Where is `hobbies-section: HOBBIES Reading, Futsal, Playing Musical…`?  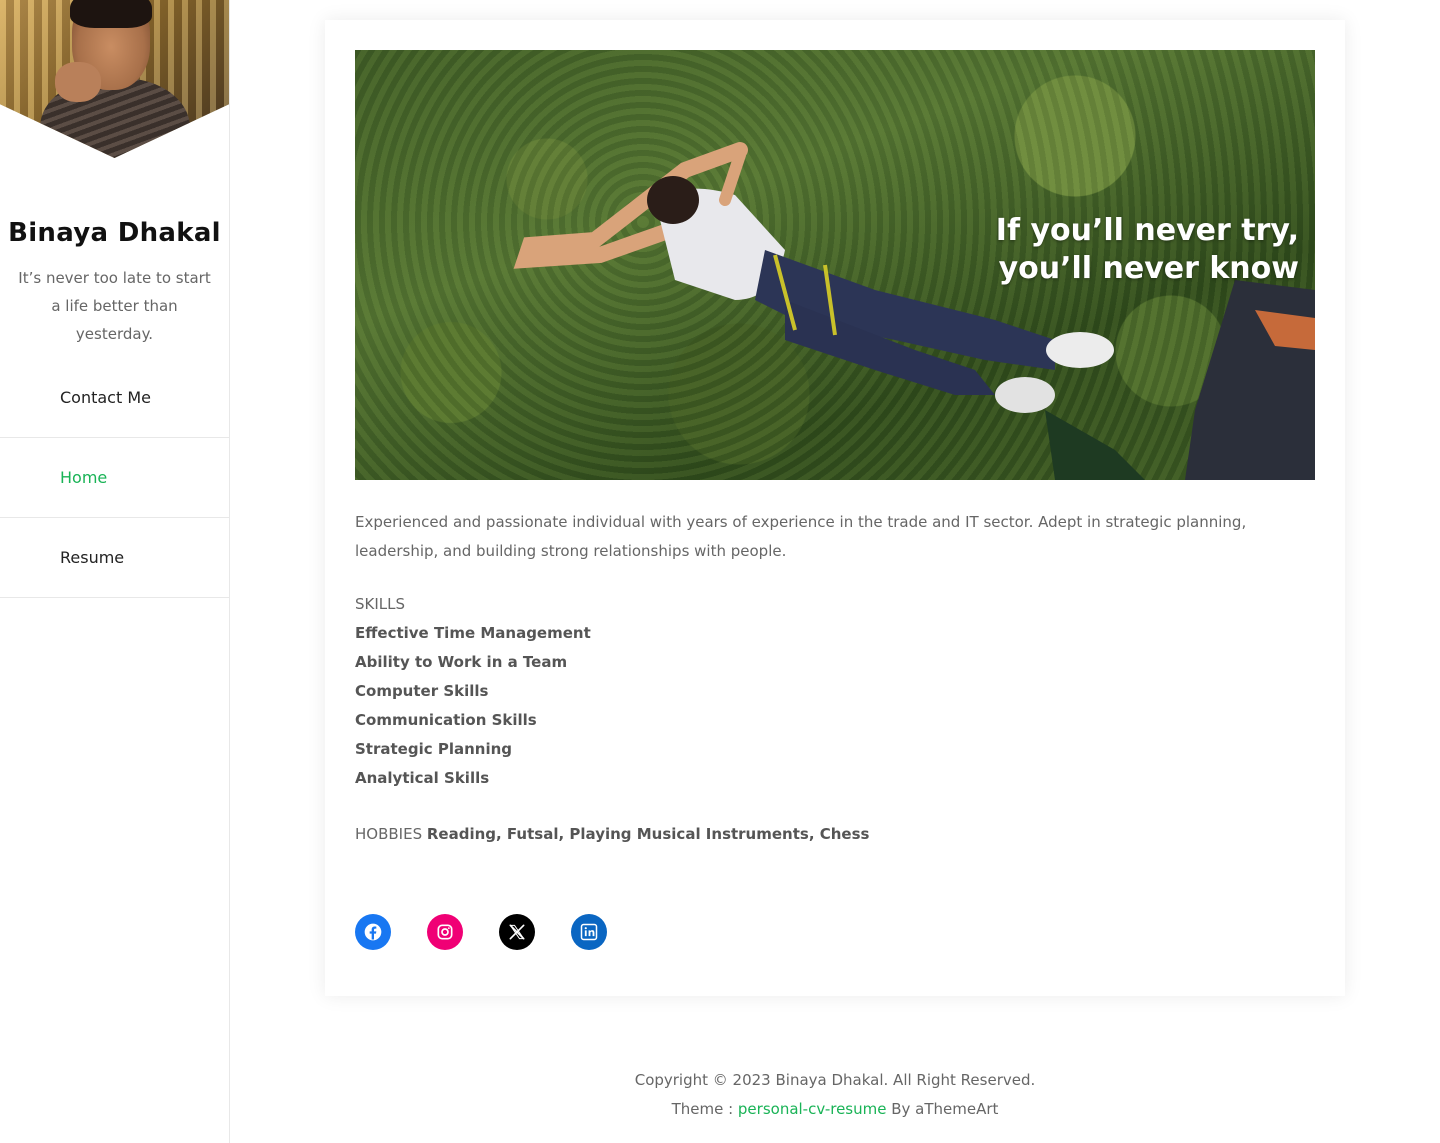
hobbies-section: HOBBIES Reading, Futsal, Playing Musical… is located at coordinates (825, 834).